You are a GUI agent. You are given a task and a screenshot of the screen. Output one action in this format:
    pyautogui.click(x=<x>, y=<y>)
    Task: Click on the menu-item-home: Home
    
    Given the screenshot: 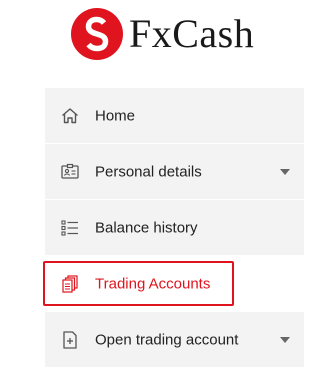 What is the action you would take?
    pyautogui.click(x=174, y=115)
    